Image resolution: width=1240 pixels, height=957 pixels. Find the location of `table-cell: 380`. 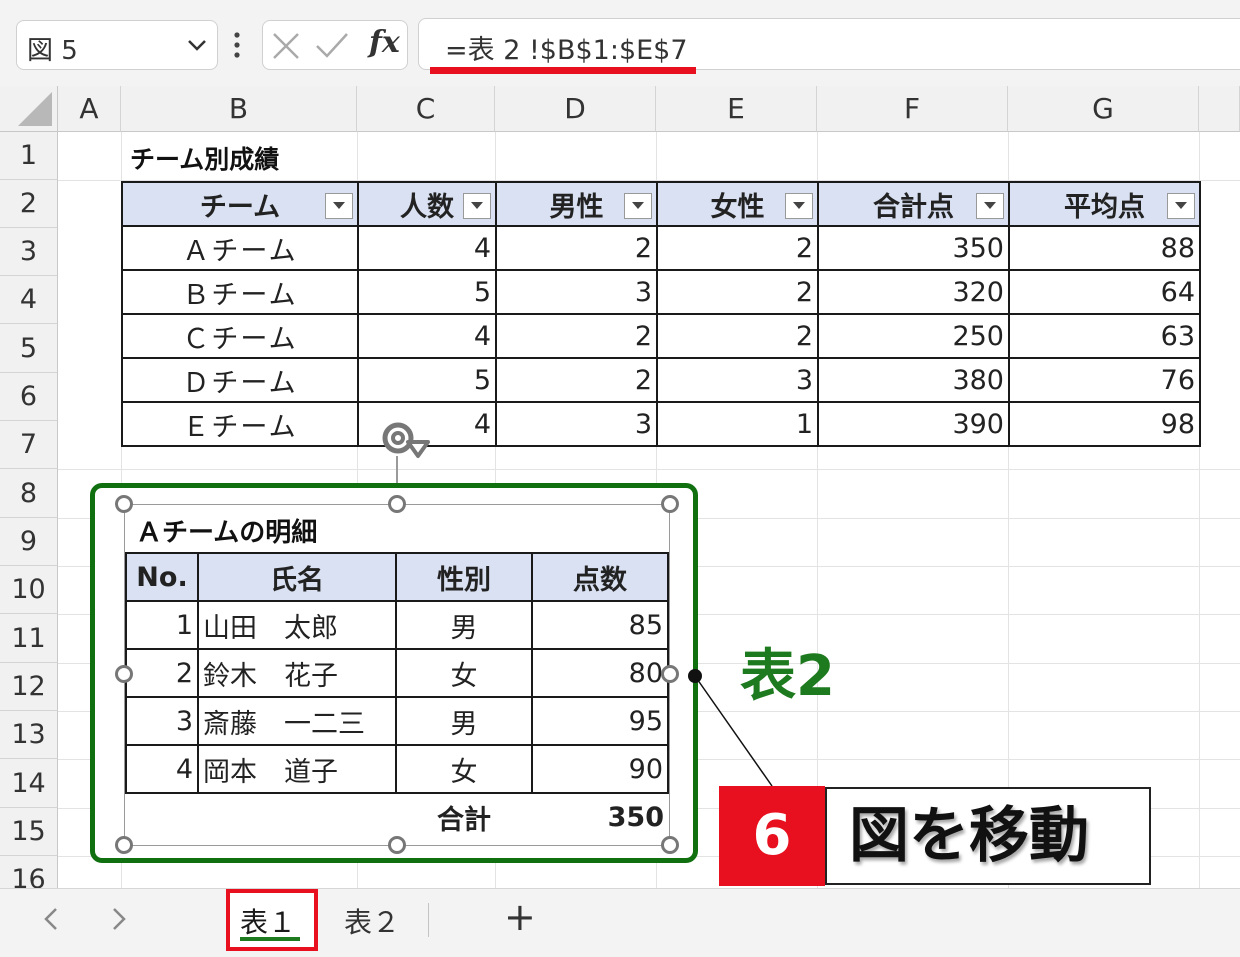

table-cell: 380 is located at coordinates (913, 380).